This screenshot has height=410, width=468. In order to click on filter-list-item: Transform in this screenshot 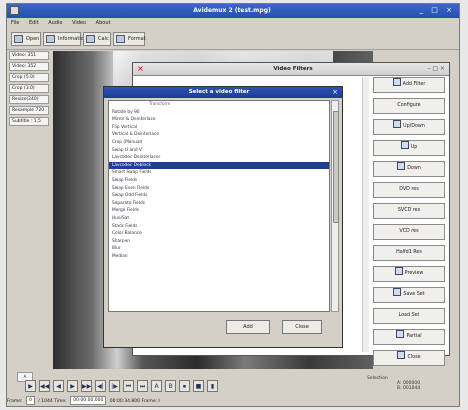, I will do `click(219, 105)`.